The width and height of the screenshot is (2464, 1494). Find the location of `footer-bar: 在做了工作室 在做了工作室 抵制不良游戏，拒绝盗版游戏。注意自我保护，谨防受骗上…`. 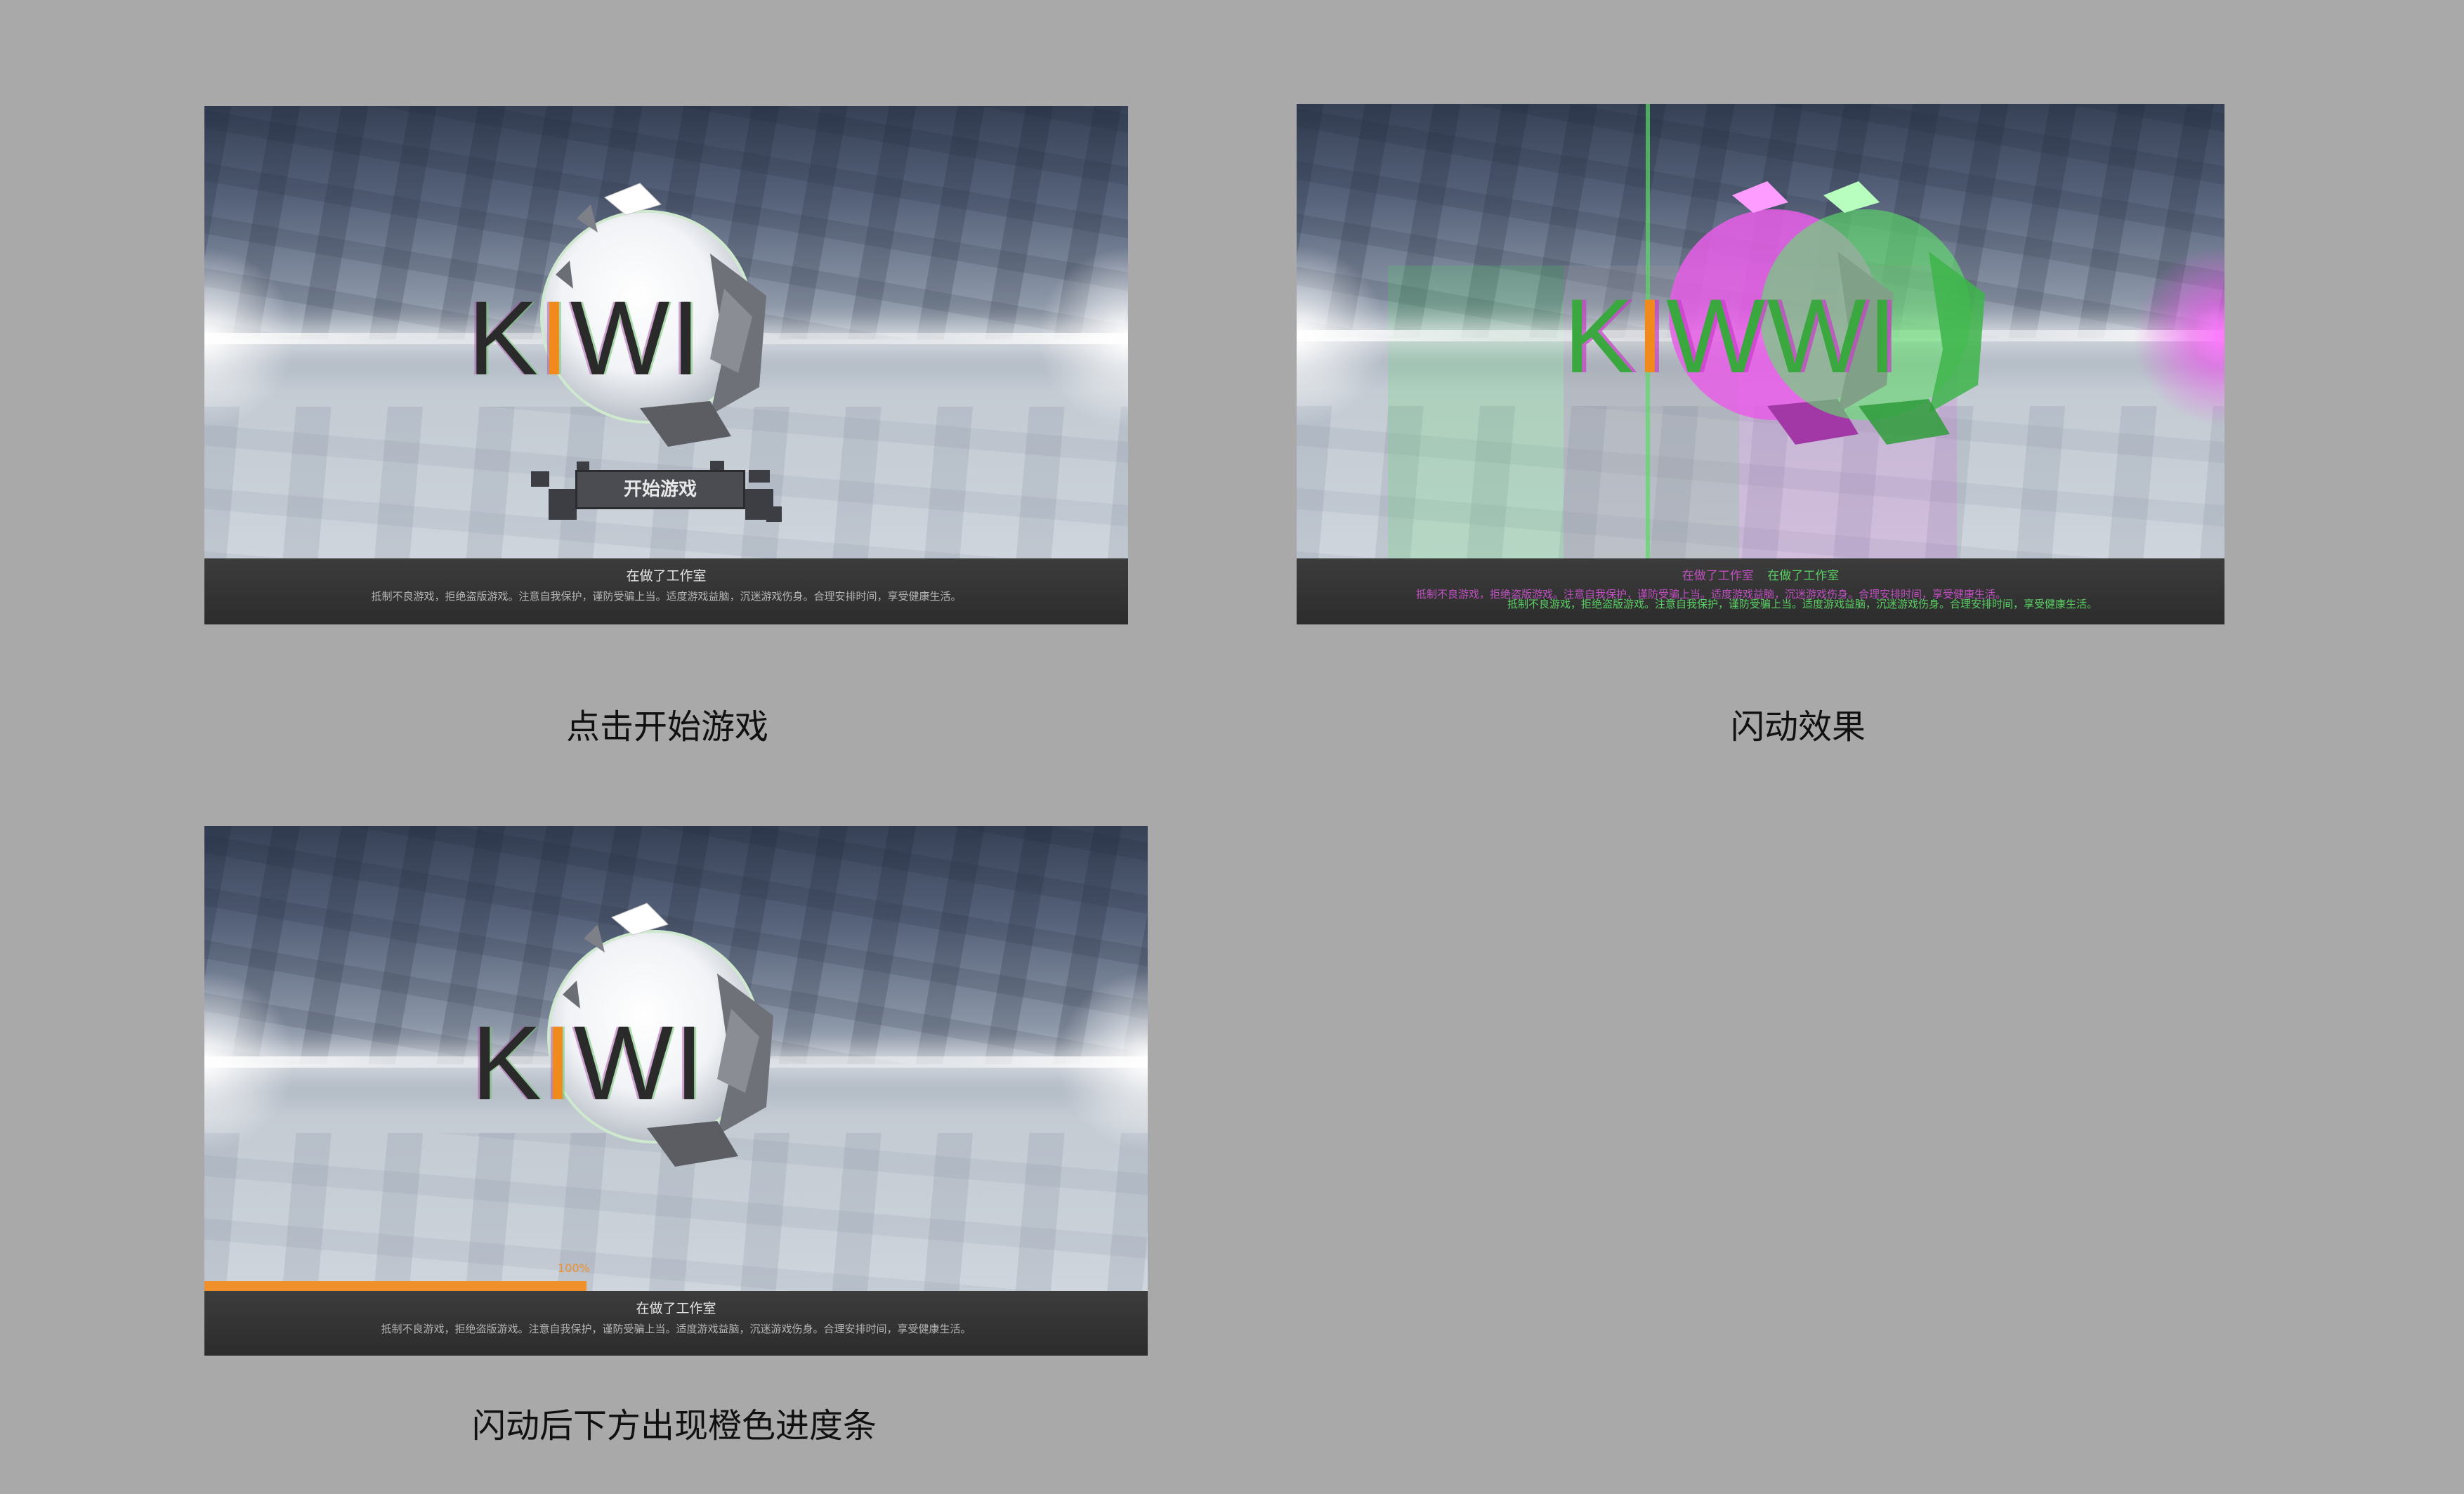

footer-bar: 在做了工作室 在做了工作室 抵制不良游戏，拒绝盗版游戏。注意自我保护，谨防受骗上… is located at coordinates (1760, 591).